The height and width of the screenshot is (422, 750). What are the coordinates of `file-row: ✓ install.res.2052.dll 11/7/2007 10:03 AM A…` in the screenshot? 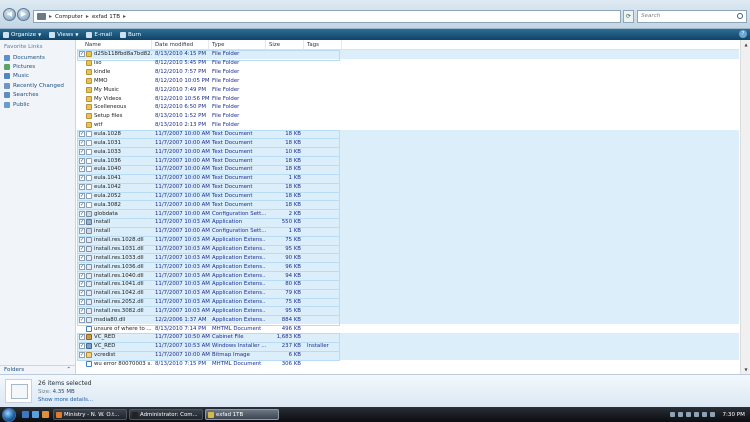 It's located at (408, 303).